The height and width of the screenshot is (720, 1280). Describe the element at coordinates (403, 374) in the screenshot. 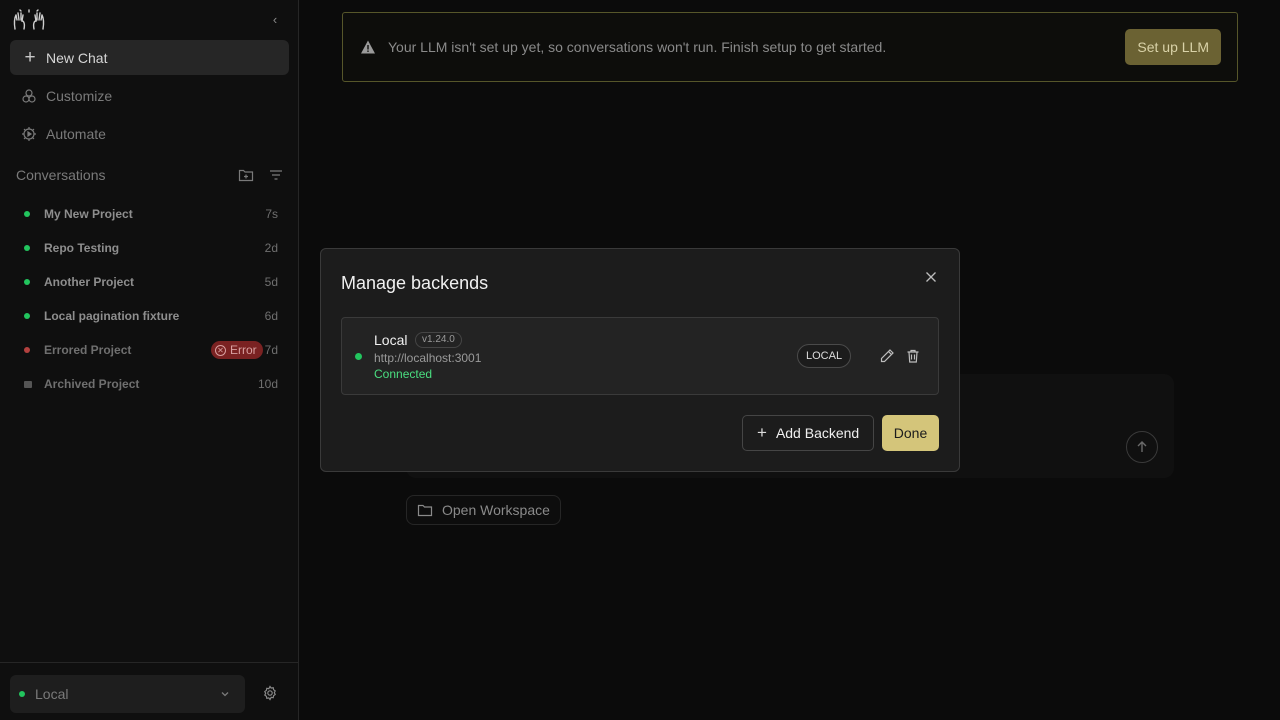

I see `backend-status: Connected` at that location.